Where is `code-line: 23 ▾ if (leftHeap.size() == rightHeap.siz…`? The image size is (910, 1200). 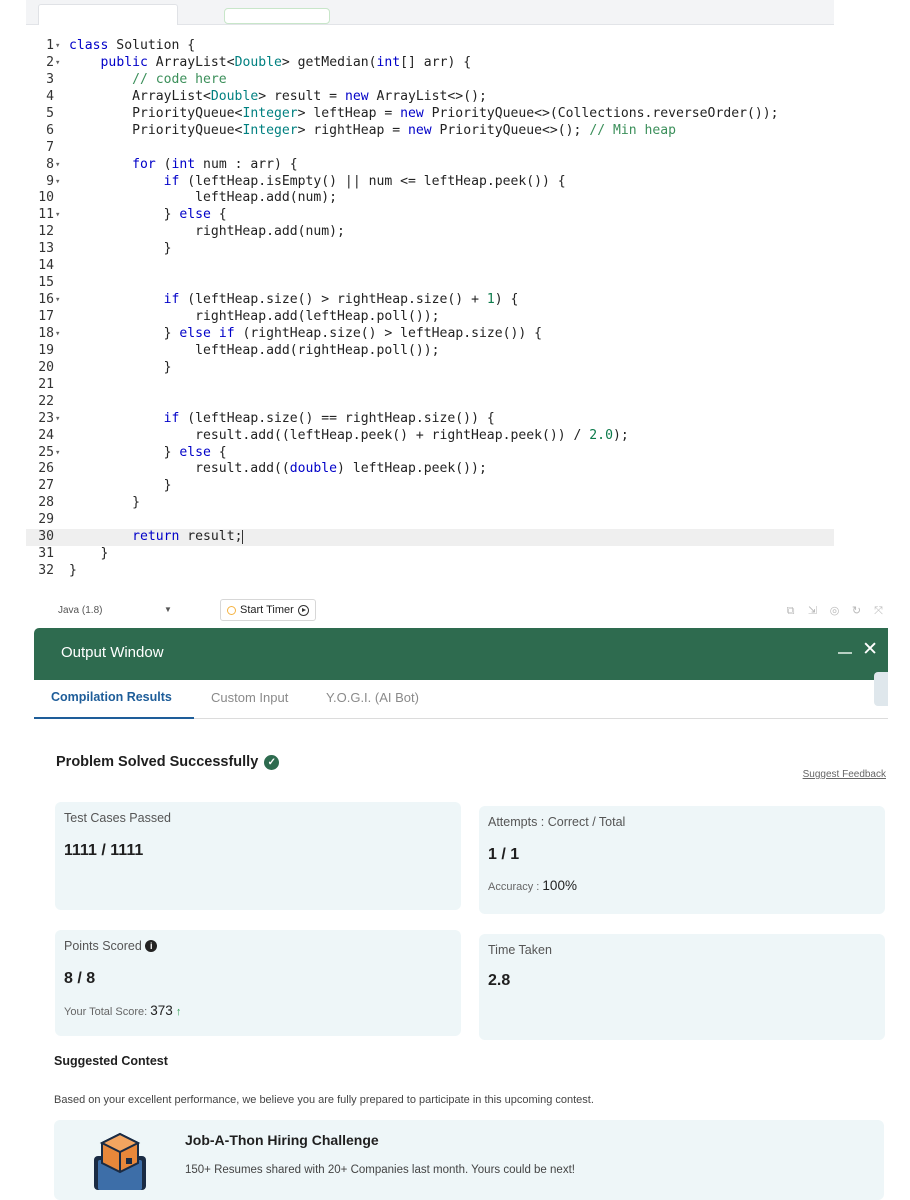
code-line: 23 ▾ if (leftHeap.size() == rightHeap.siz… is located at coordinates (430, 419).